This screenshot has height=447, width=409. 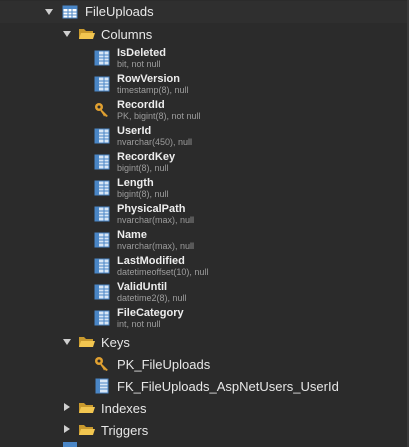 I want to click on column-item: ValidUntil datetime2(8), null, so click(x=203, y=292).